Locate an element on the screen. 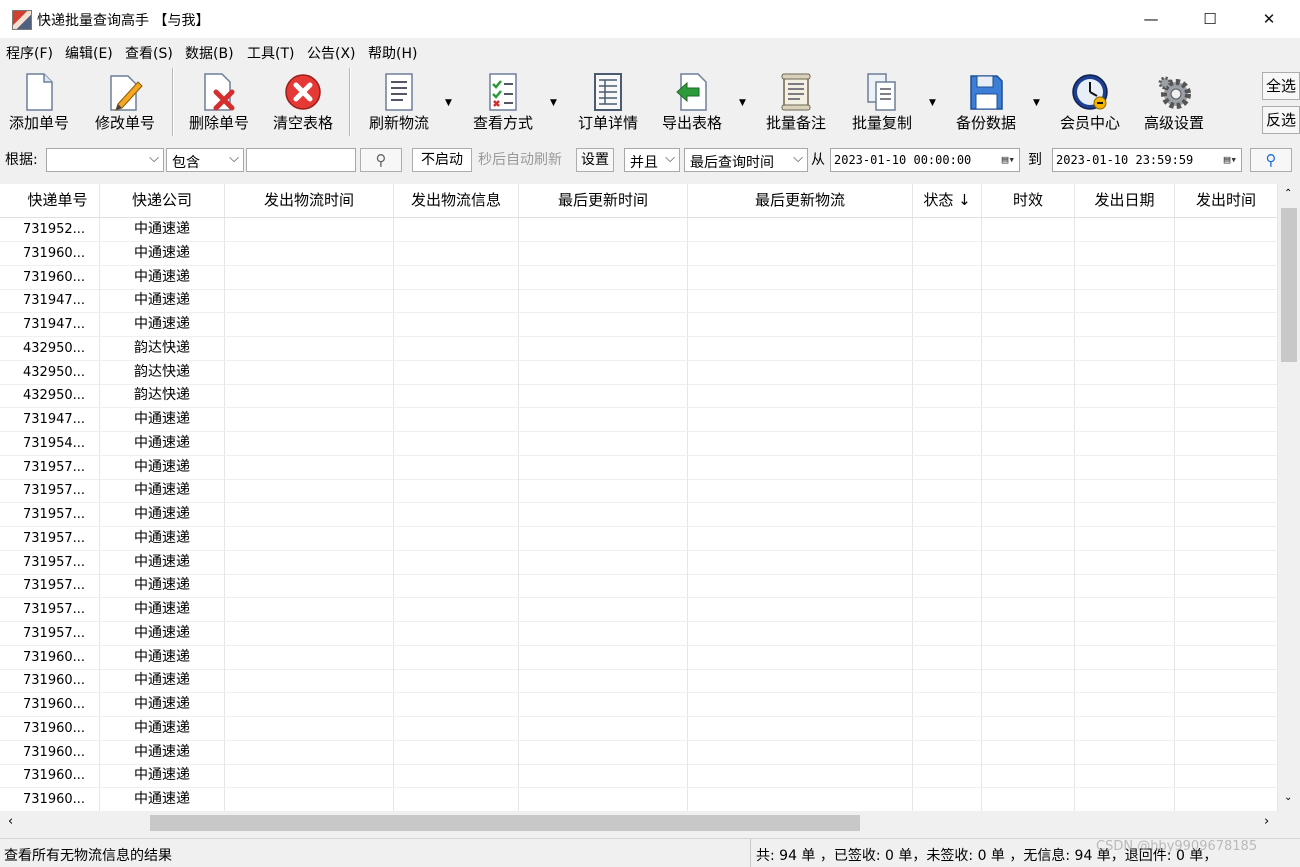  close-button: ✕ is located at coordinates (1269, 19).